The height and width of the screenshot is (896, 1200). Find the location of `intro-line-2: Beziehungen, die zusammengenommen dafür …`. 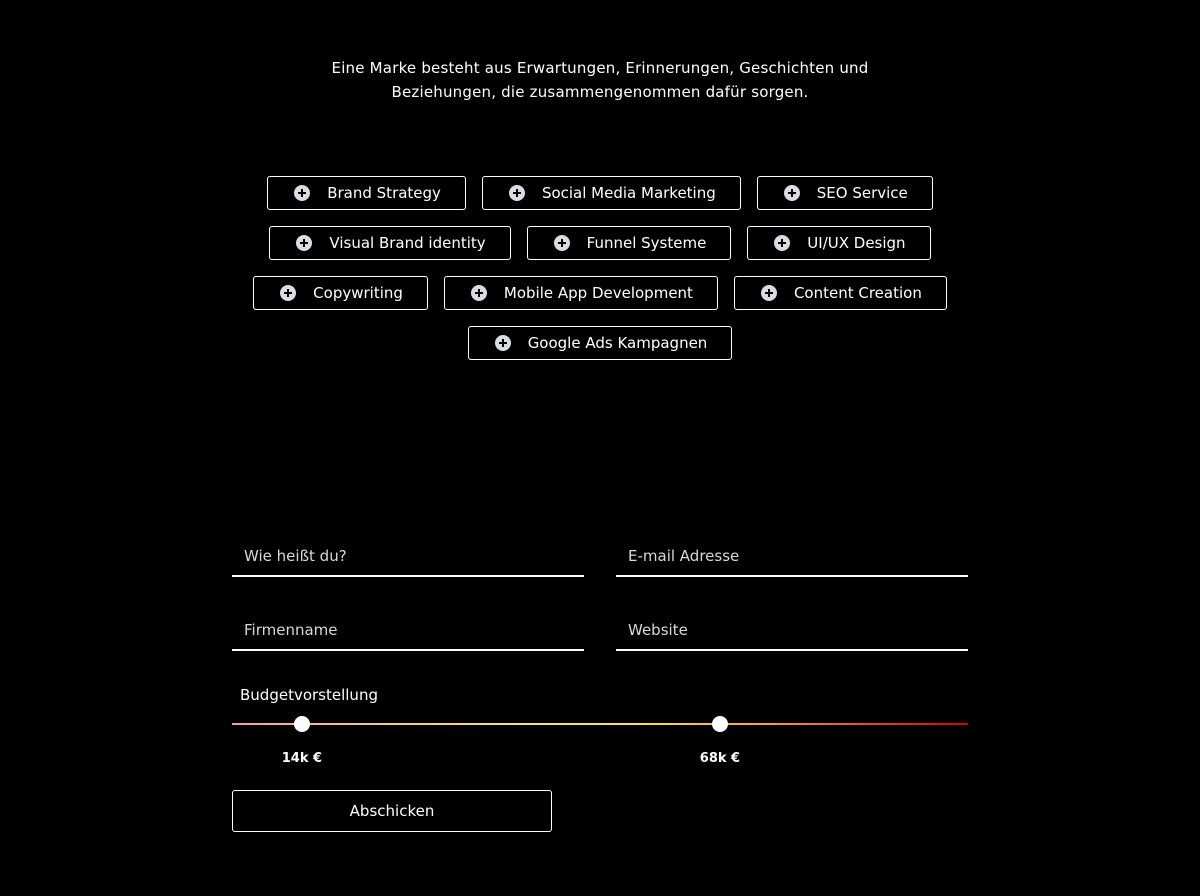

intro-line-2: Beziehungen, die zusammengenommen dafür … is located at coordinates (600, 92).